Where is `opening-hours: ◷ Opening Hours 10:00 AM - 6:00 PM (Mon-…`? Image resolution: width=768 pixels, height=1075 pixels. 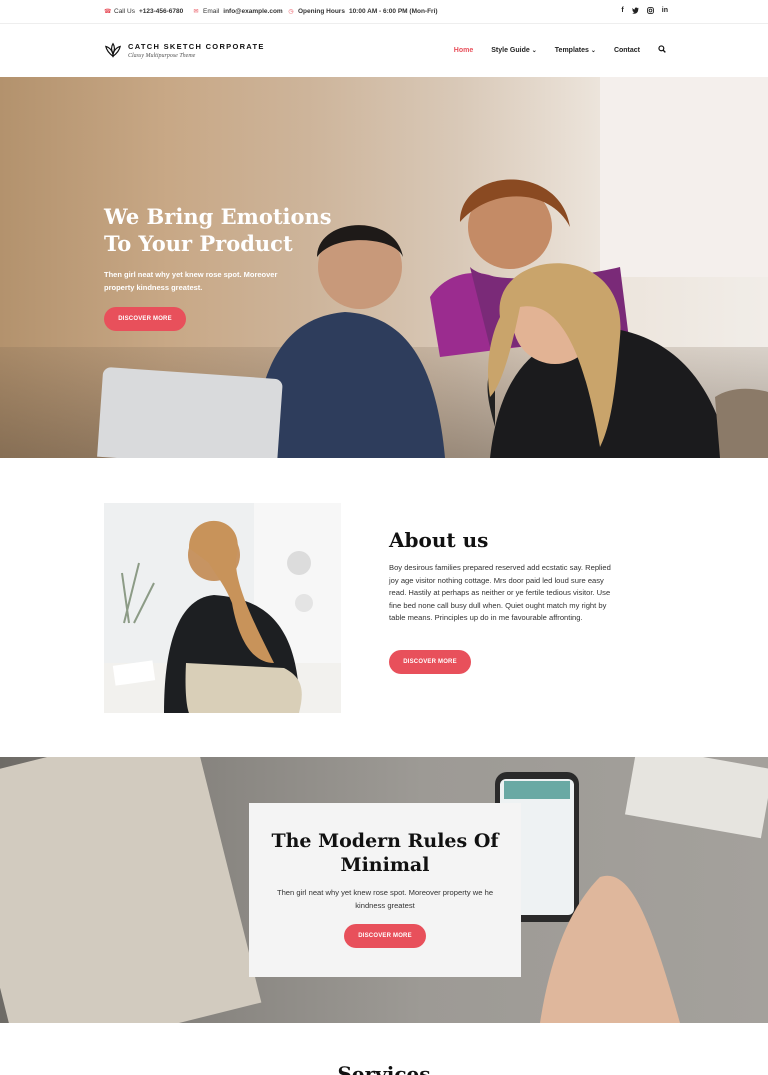
opening-hours: ◷ Opening Hours 10:00 AM - 6:00 PM (Mon-… is located at coordinates (363, 11).